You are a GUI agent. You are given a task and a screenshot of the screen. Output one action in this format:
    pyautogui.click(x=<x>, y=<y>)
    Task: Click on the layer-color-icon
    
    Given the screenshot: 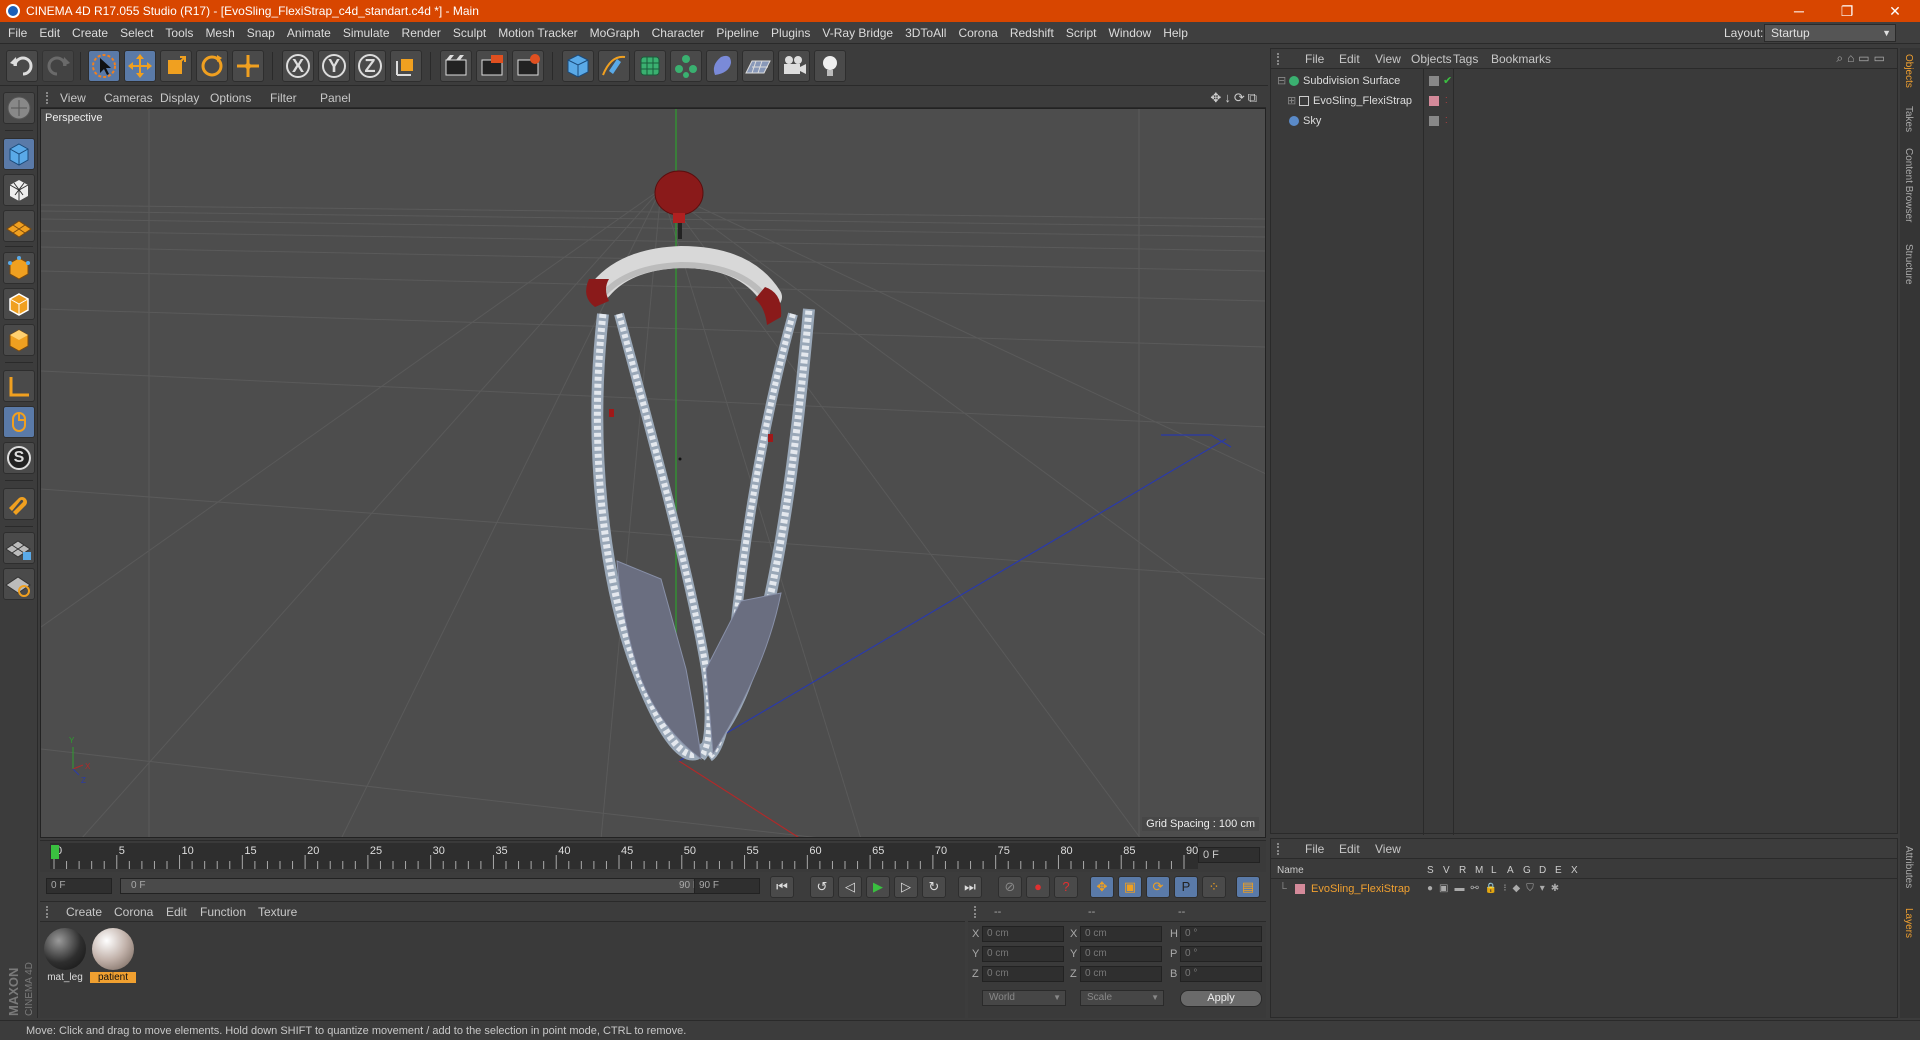 What is the action you would take?
    pyautogui.click(x=1434, y=101)
    